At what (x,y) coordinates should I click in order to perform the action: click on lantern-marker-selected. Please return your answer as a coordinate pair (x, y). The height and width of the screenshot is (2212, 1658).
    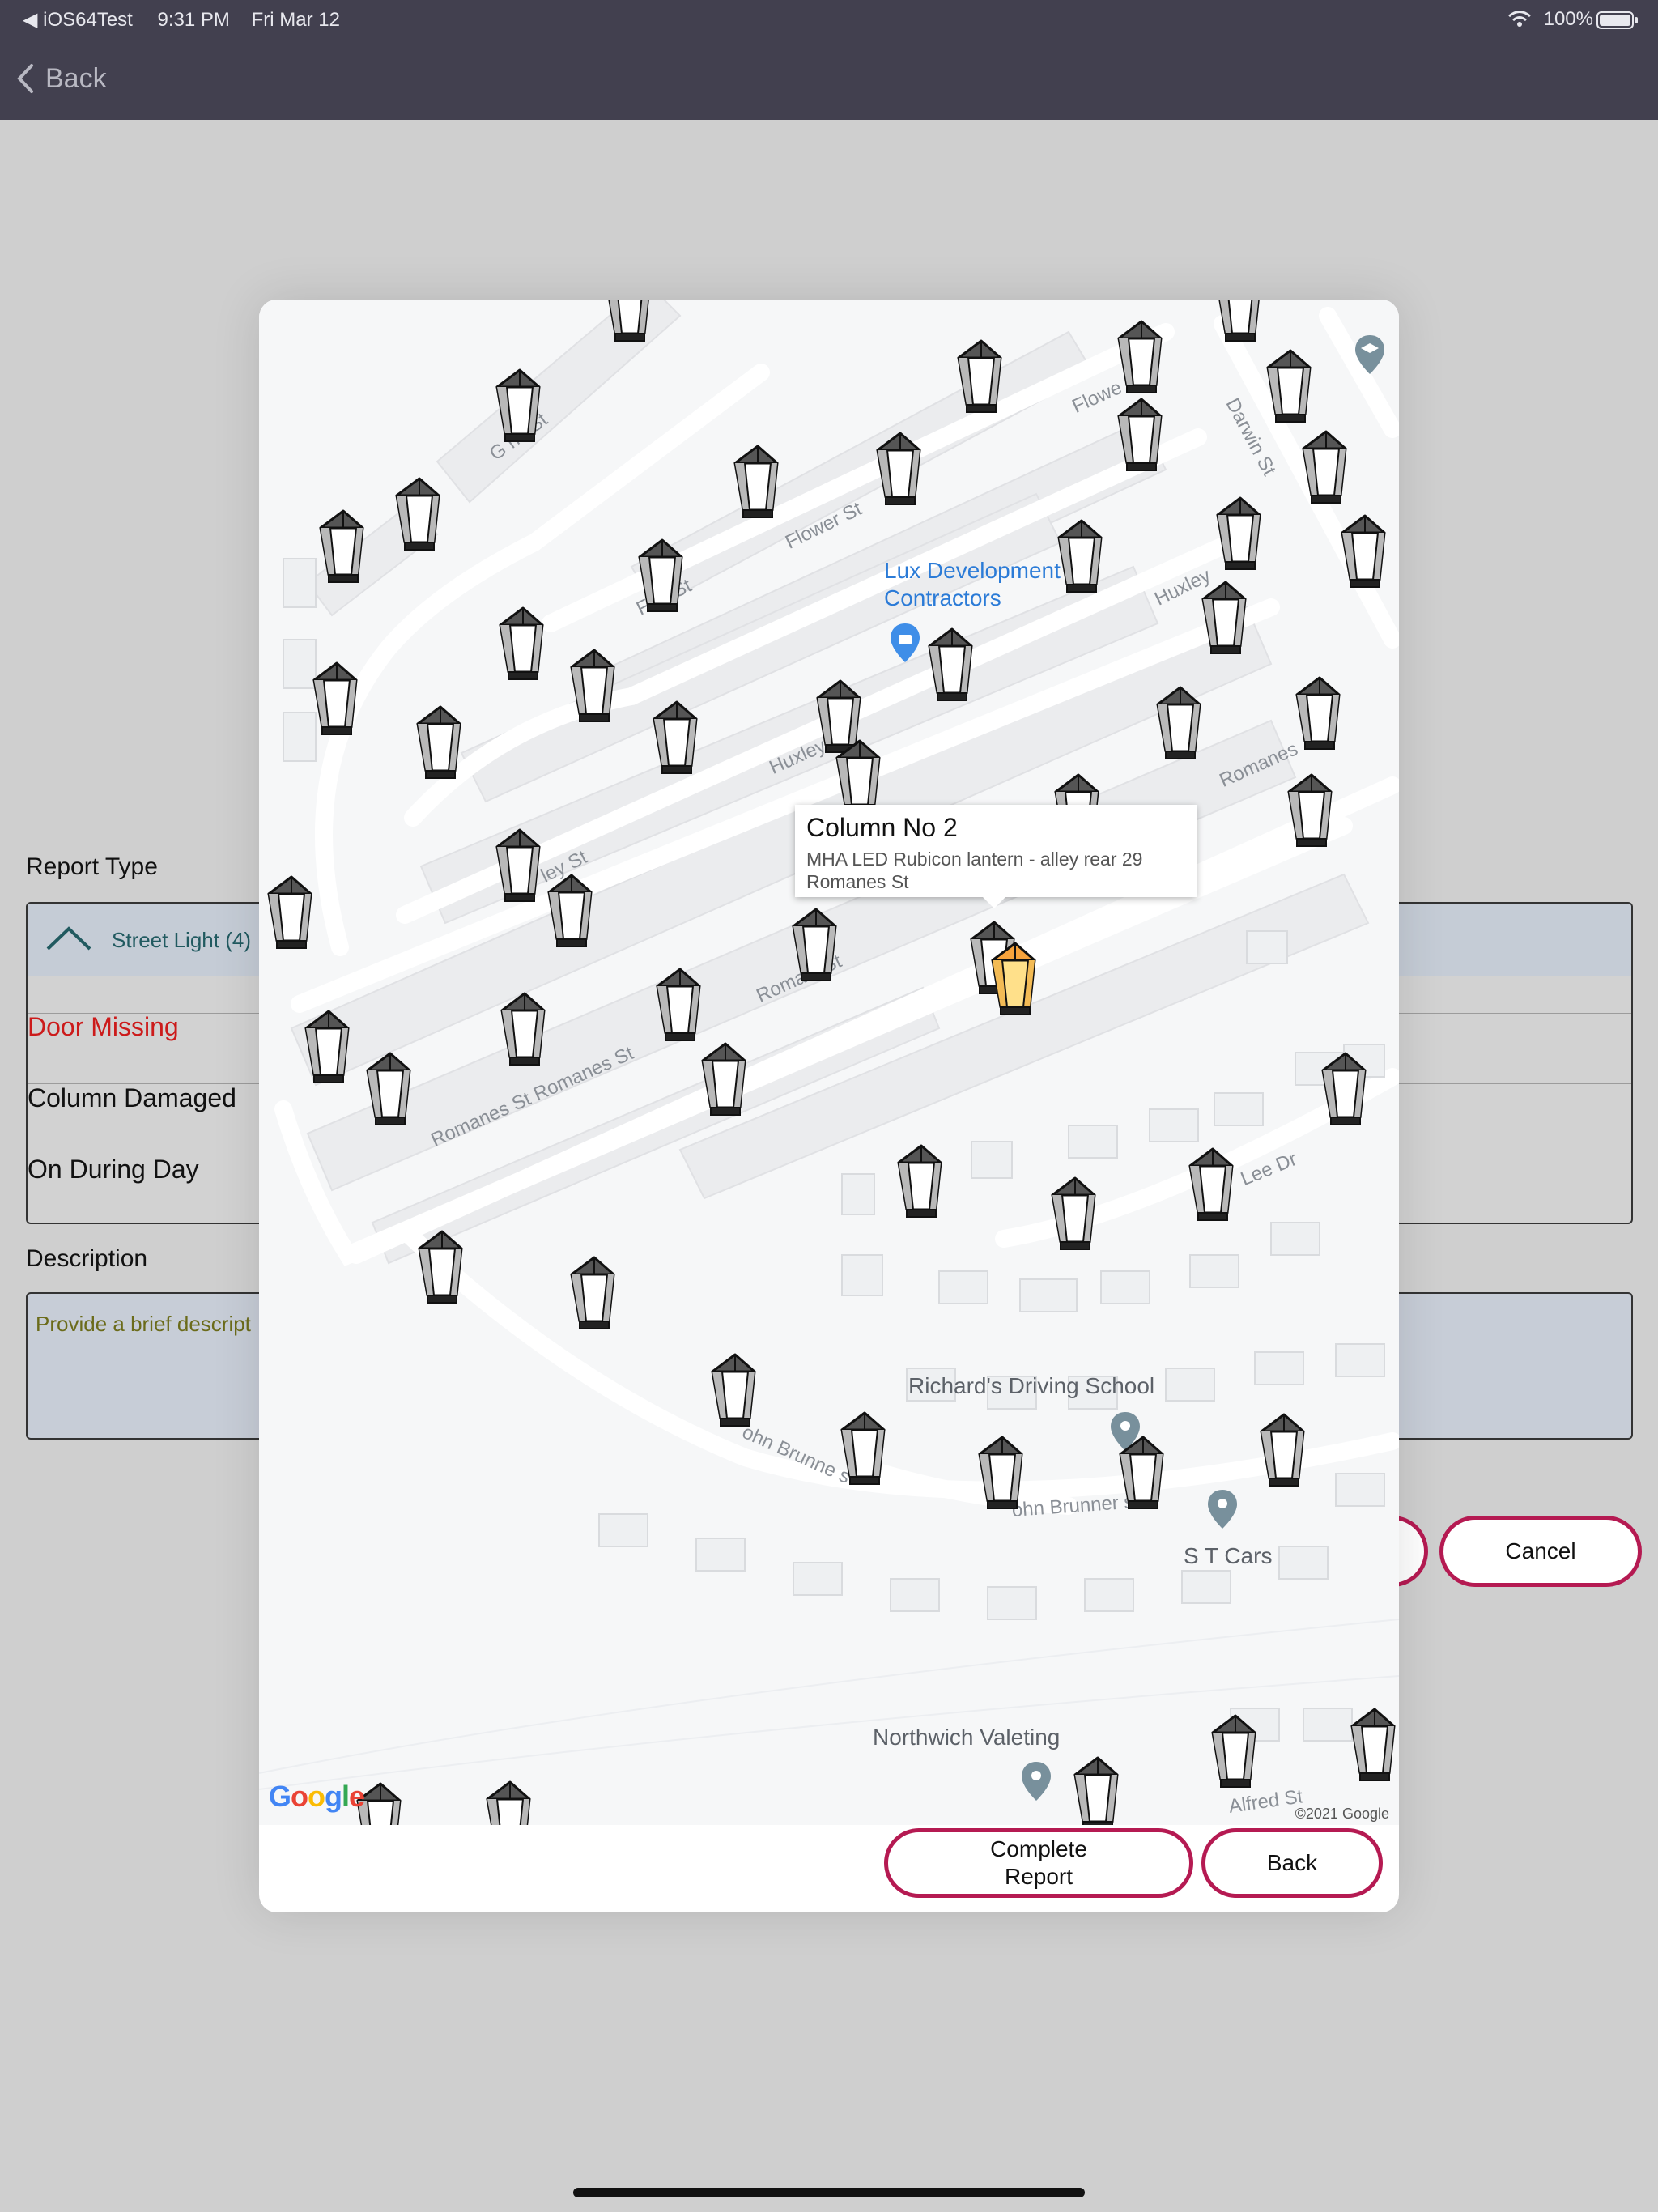
    Looking at the image, I should click on (1015, 980).